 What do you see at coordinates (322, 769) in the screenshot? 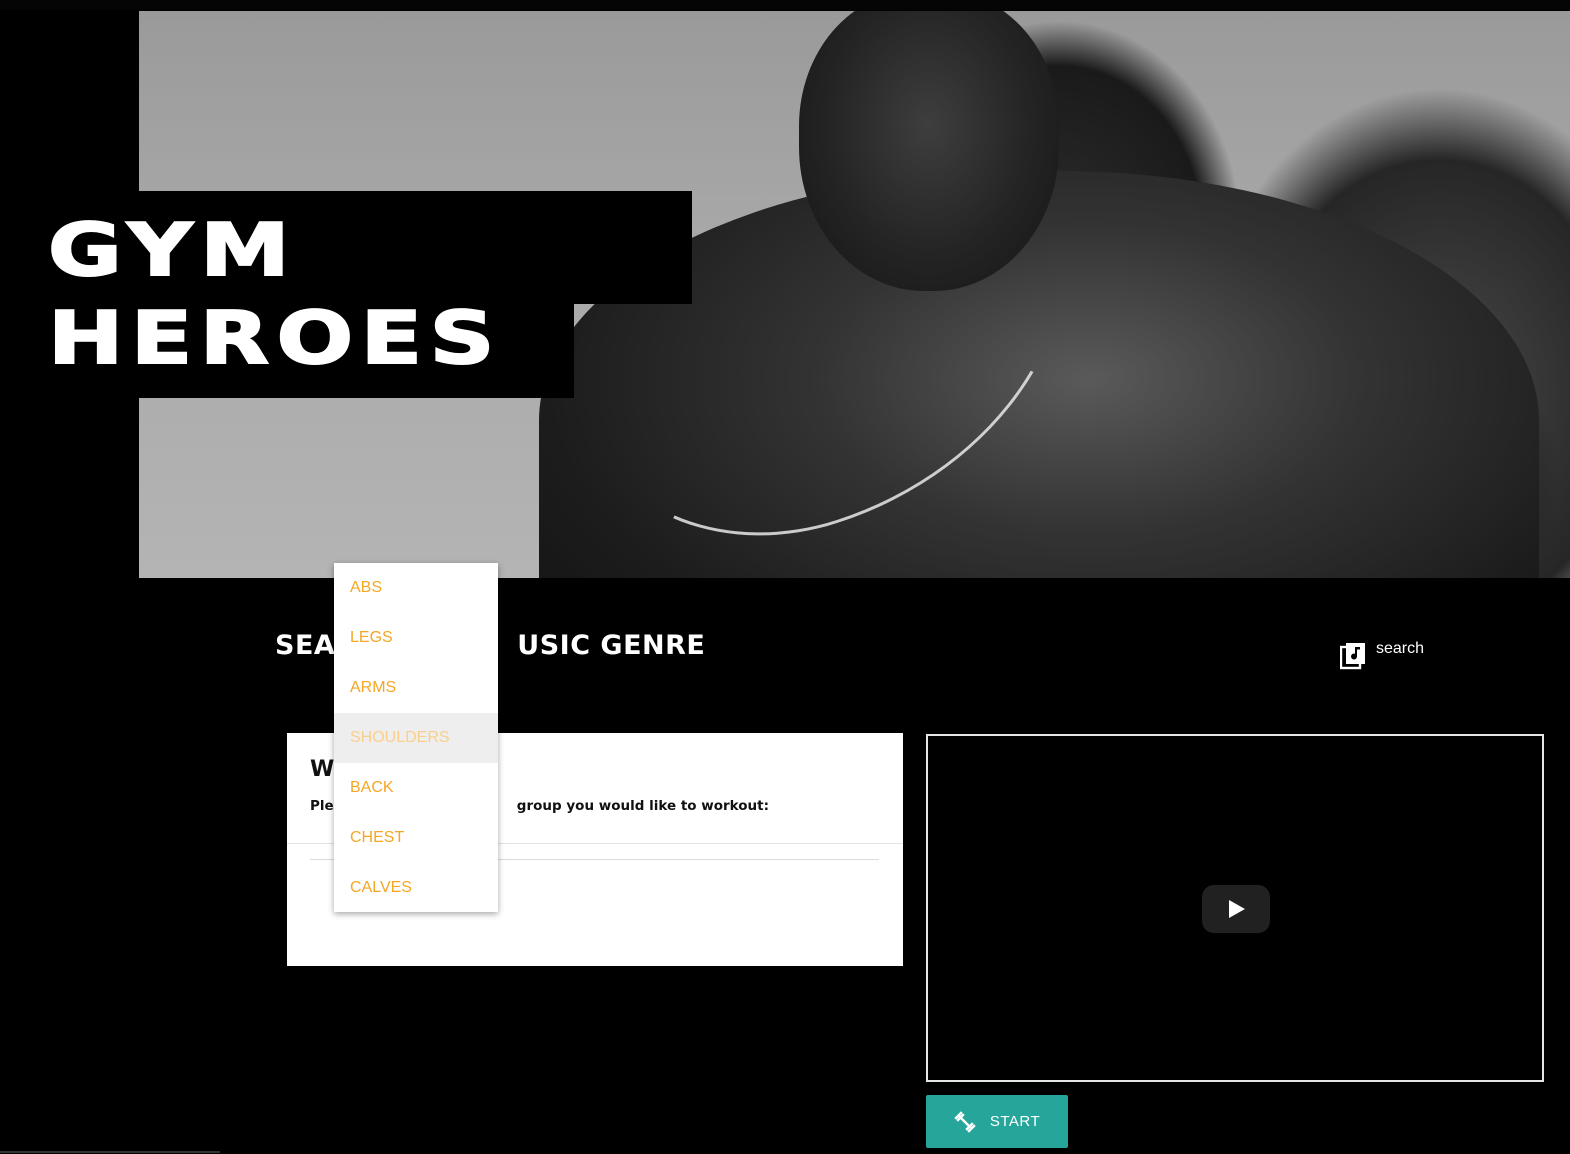
I see `workout-card-title: W` at bounding box center [322, 769].